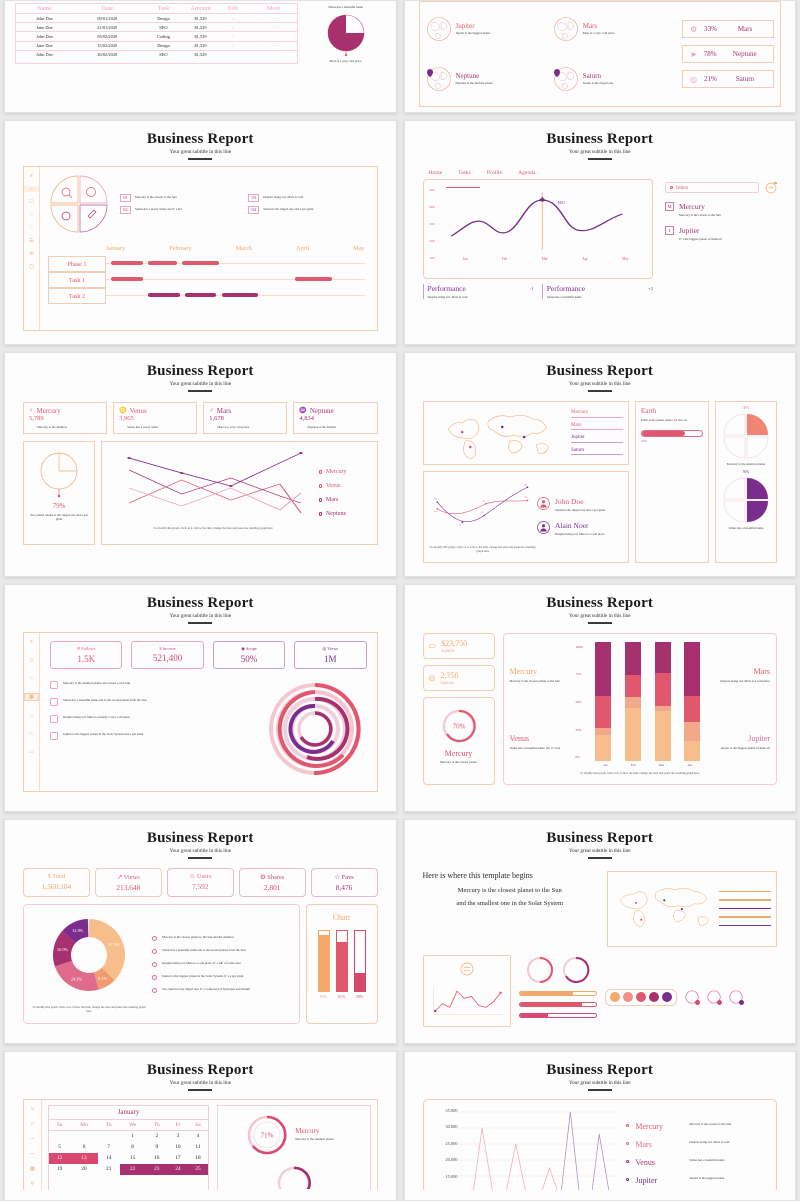 This screenshot has height=1201, width=800. What do you see at coordinates (132, 1169) in the screenshot?
I see `calendar-day: 22` at bounding box center [132, 1169].